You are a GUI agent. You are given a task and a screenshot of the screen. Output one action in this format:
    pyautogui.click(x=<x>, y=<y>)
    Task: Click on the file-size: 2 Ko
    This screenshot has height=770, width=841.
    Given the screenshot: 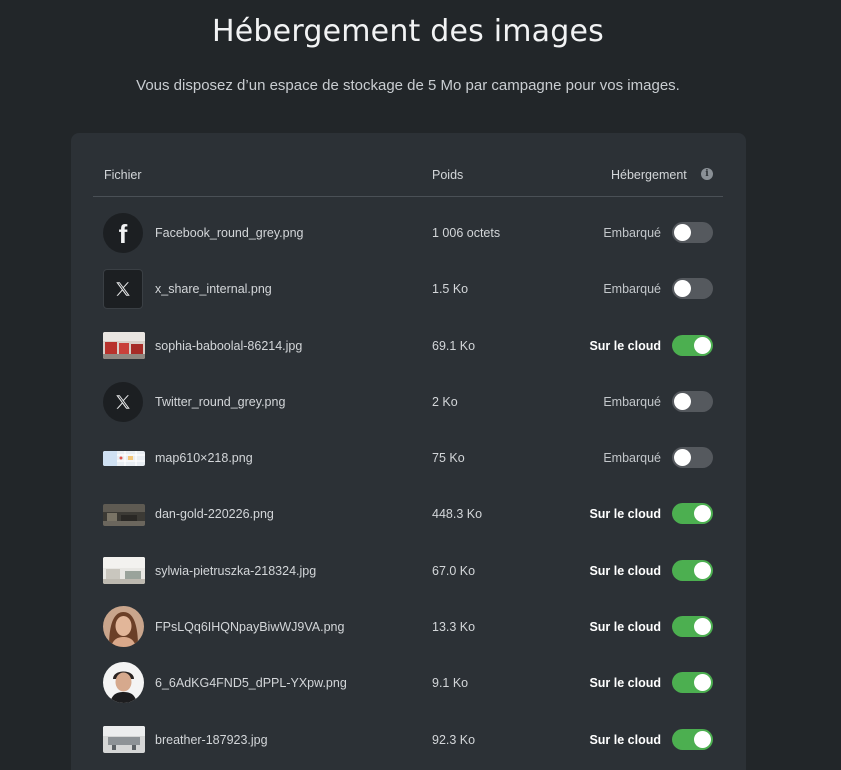 What is the action you would take?
    pyautogui.click(x=445, y=401)
    